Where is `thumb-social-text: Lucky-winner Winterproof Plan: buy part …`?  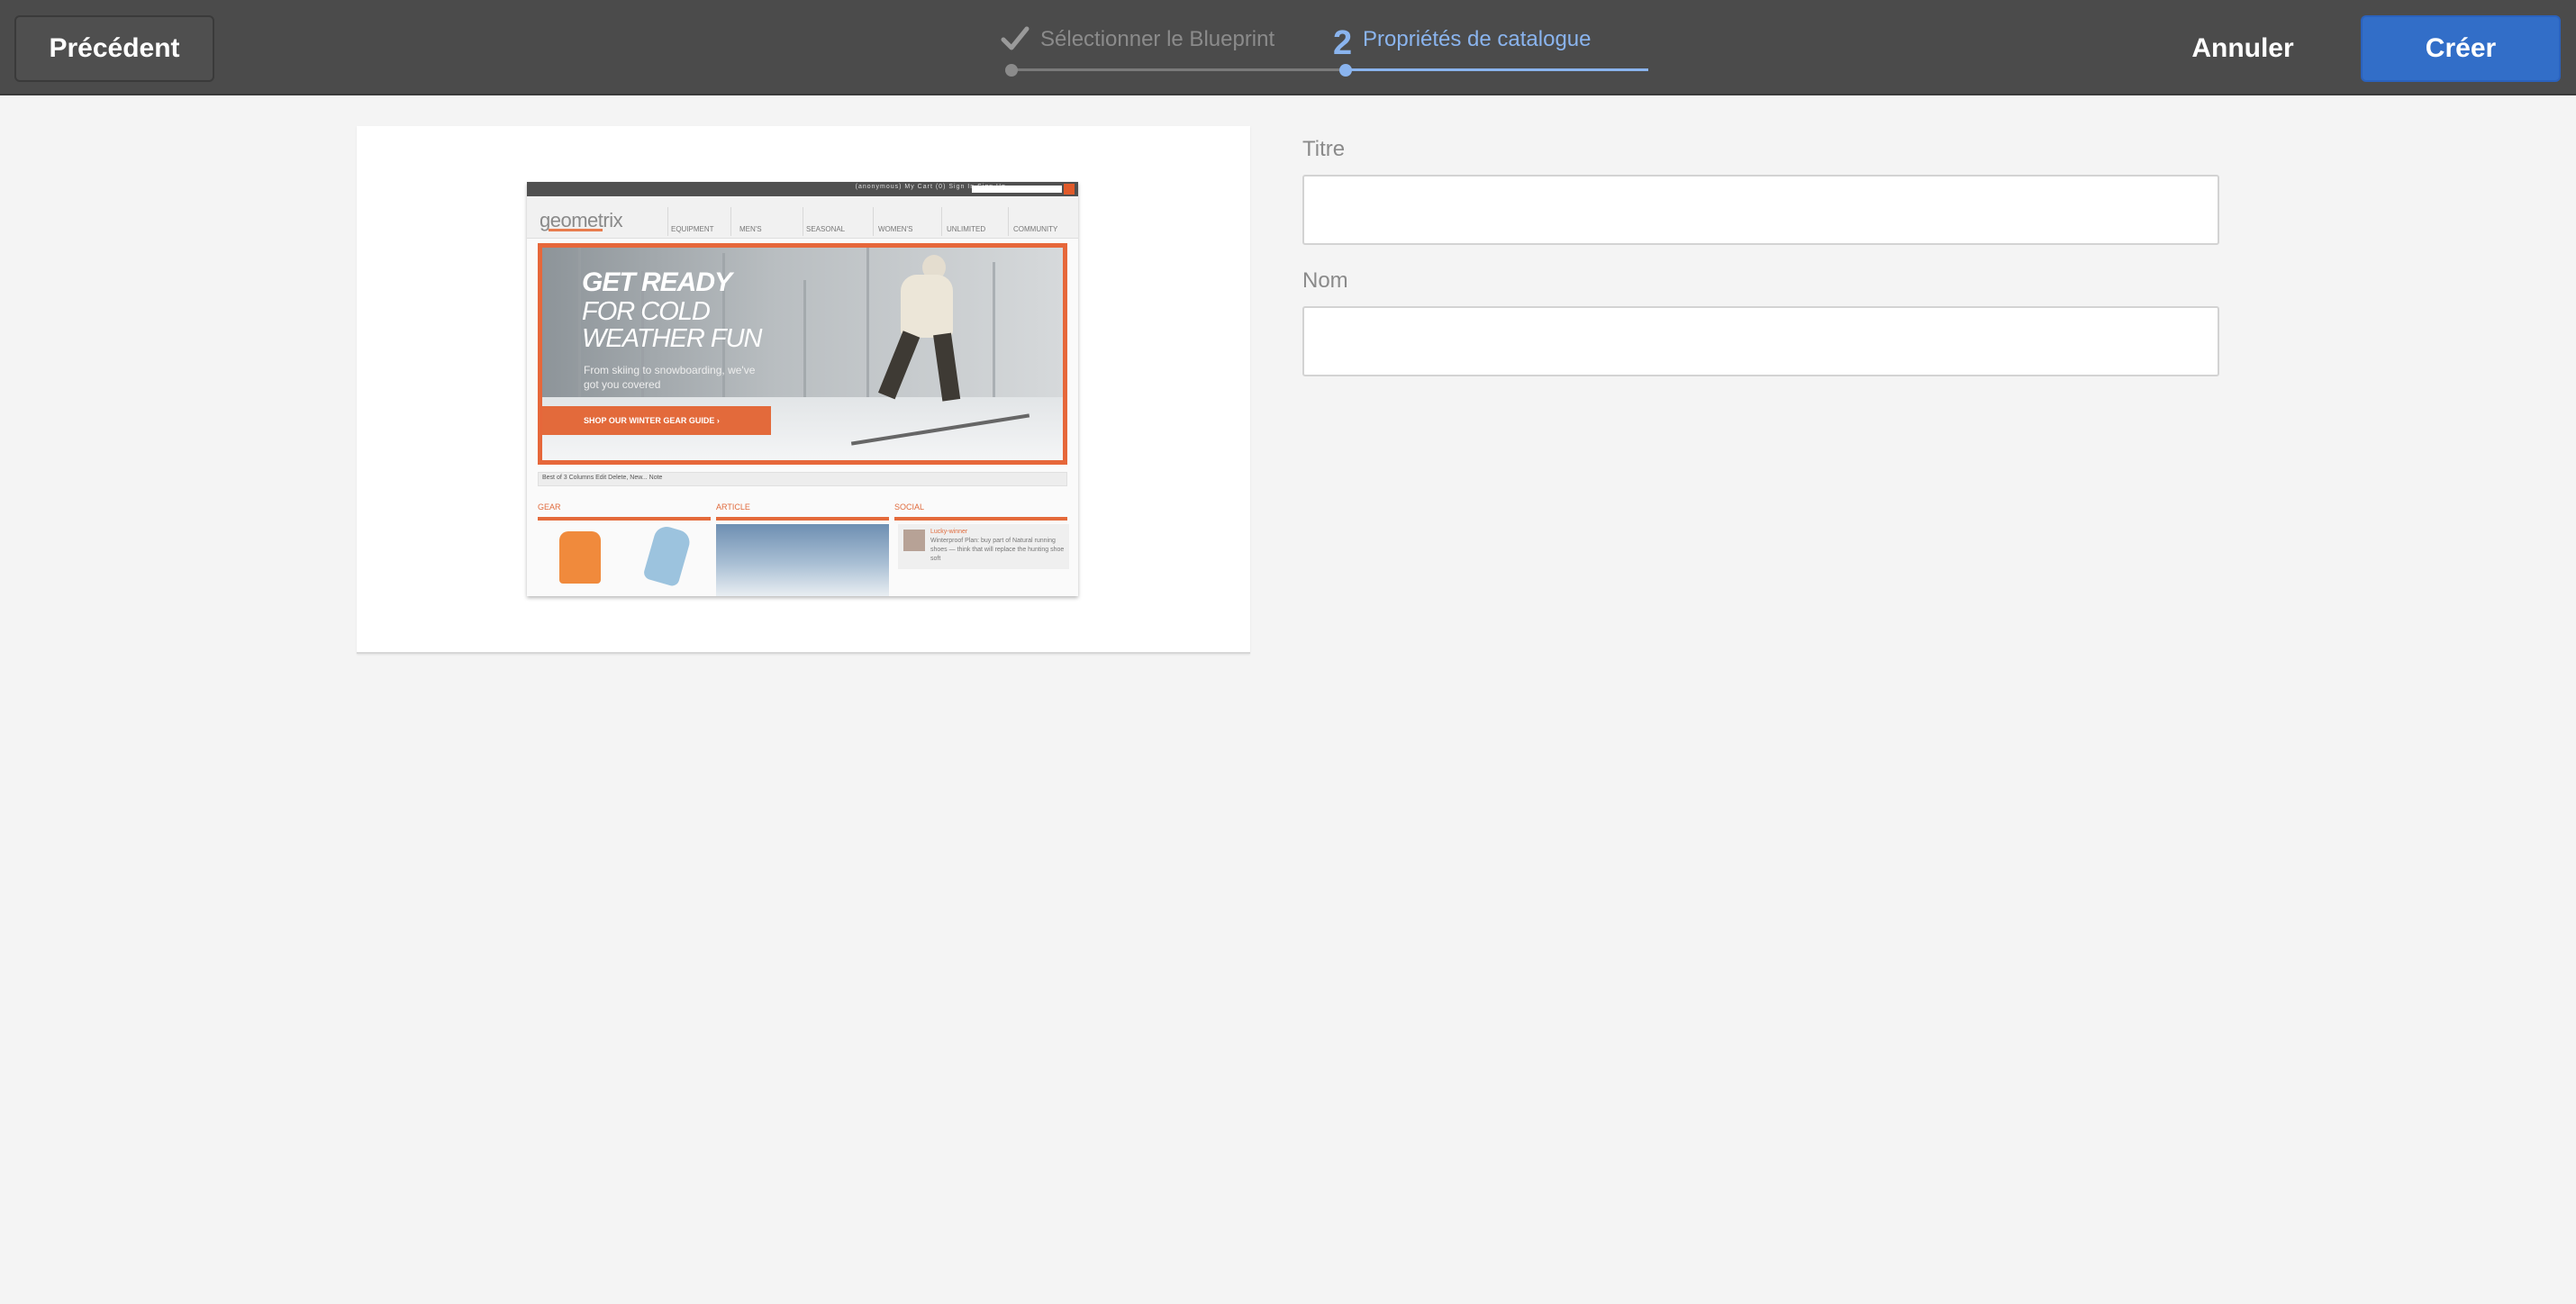
thumb-social-text: Lucky-winner Winterproof Plan: buy part … is located at coordinates (998, 546).